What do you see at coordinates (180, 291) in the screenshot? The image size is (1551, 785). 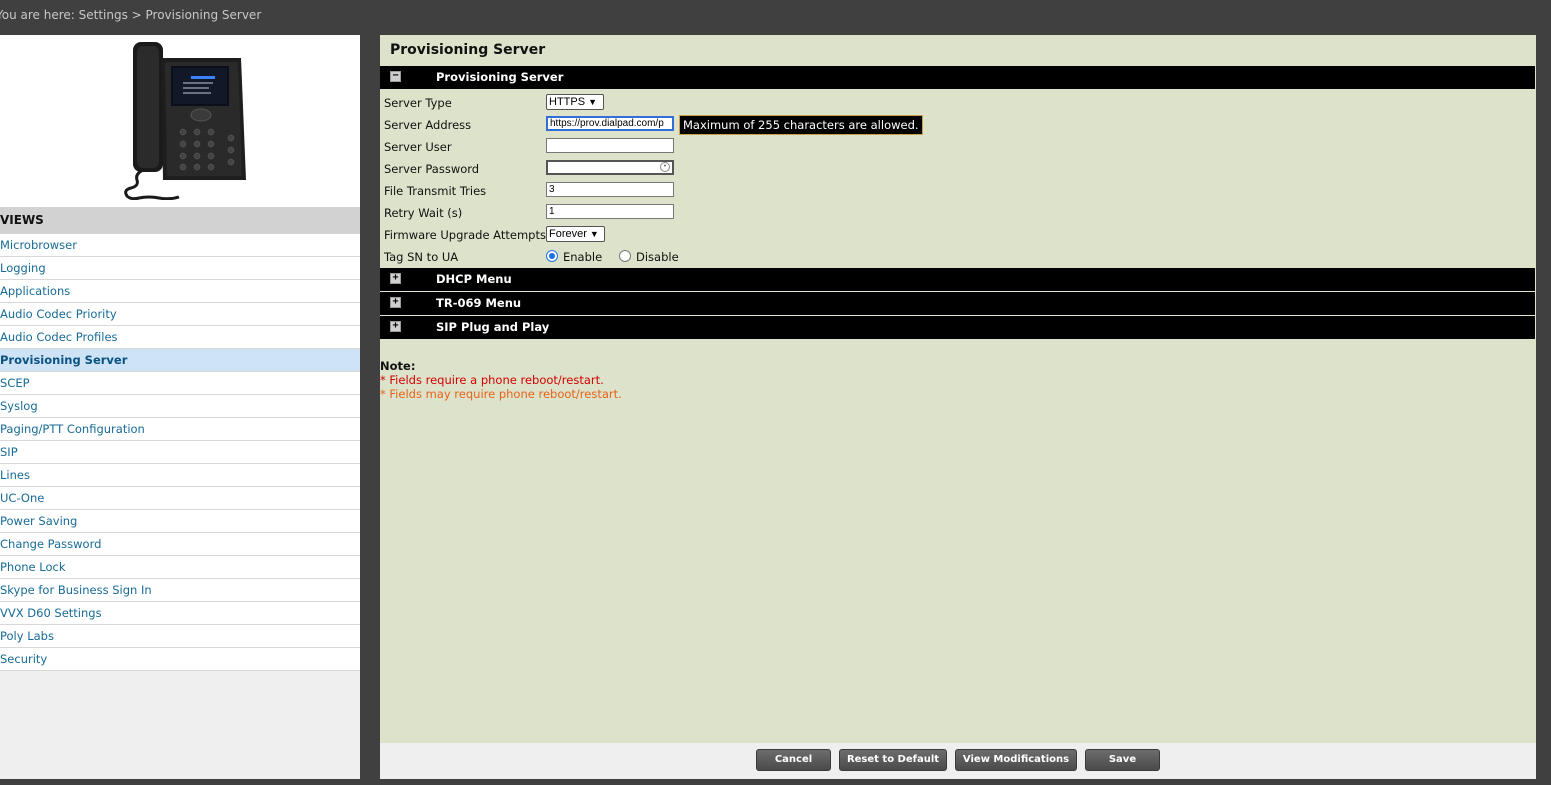 I see `sidebar-item-applications: Applications` at bounding box center [180, 291].